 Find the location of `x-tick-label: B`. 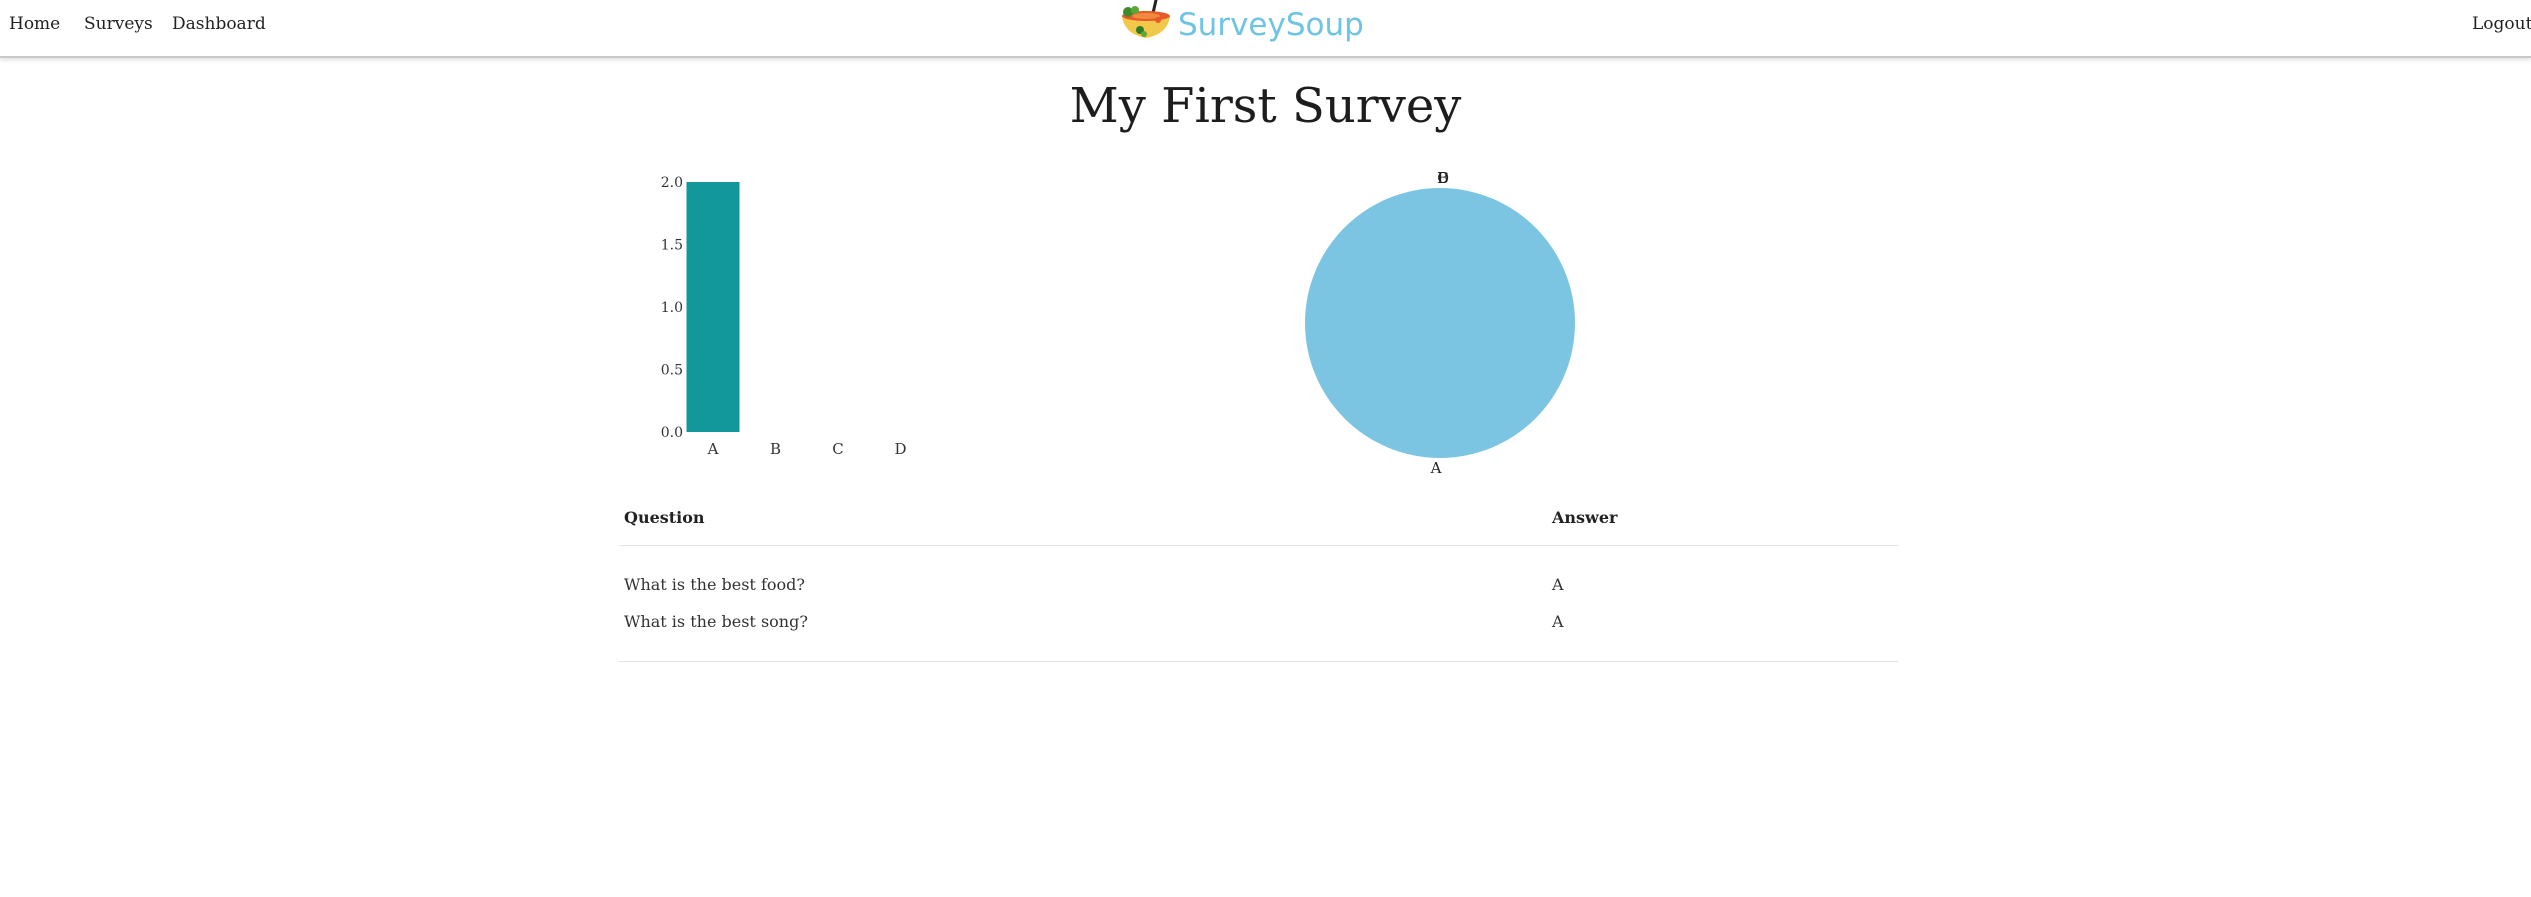

x-tick-label: B is located at coordinates (775, 449).